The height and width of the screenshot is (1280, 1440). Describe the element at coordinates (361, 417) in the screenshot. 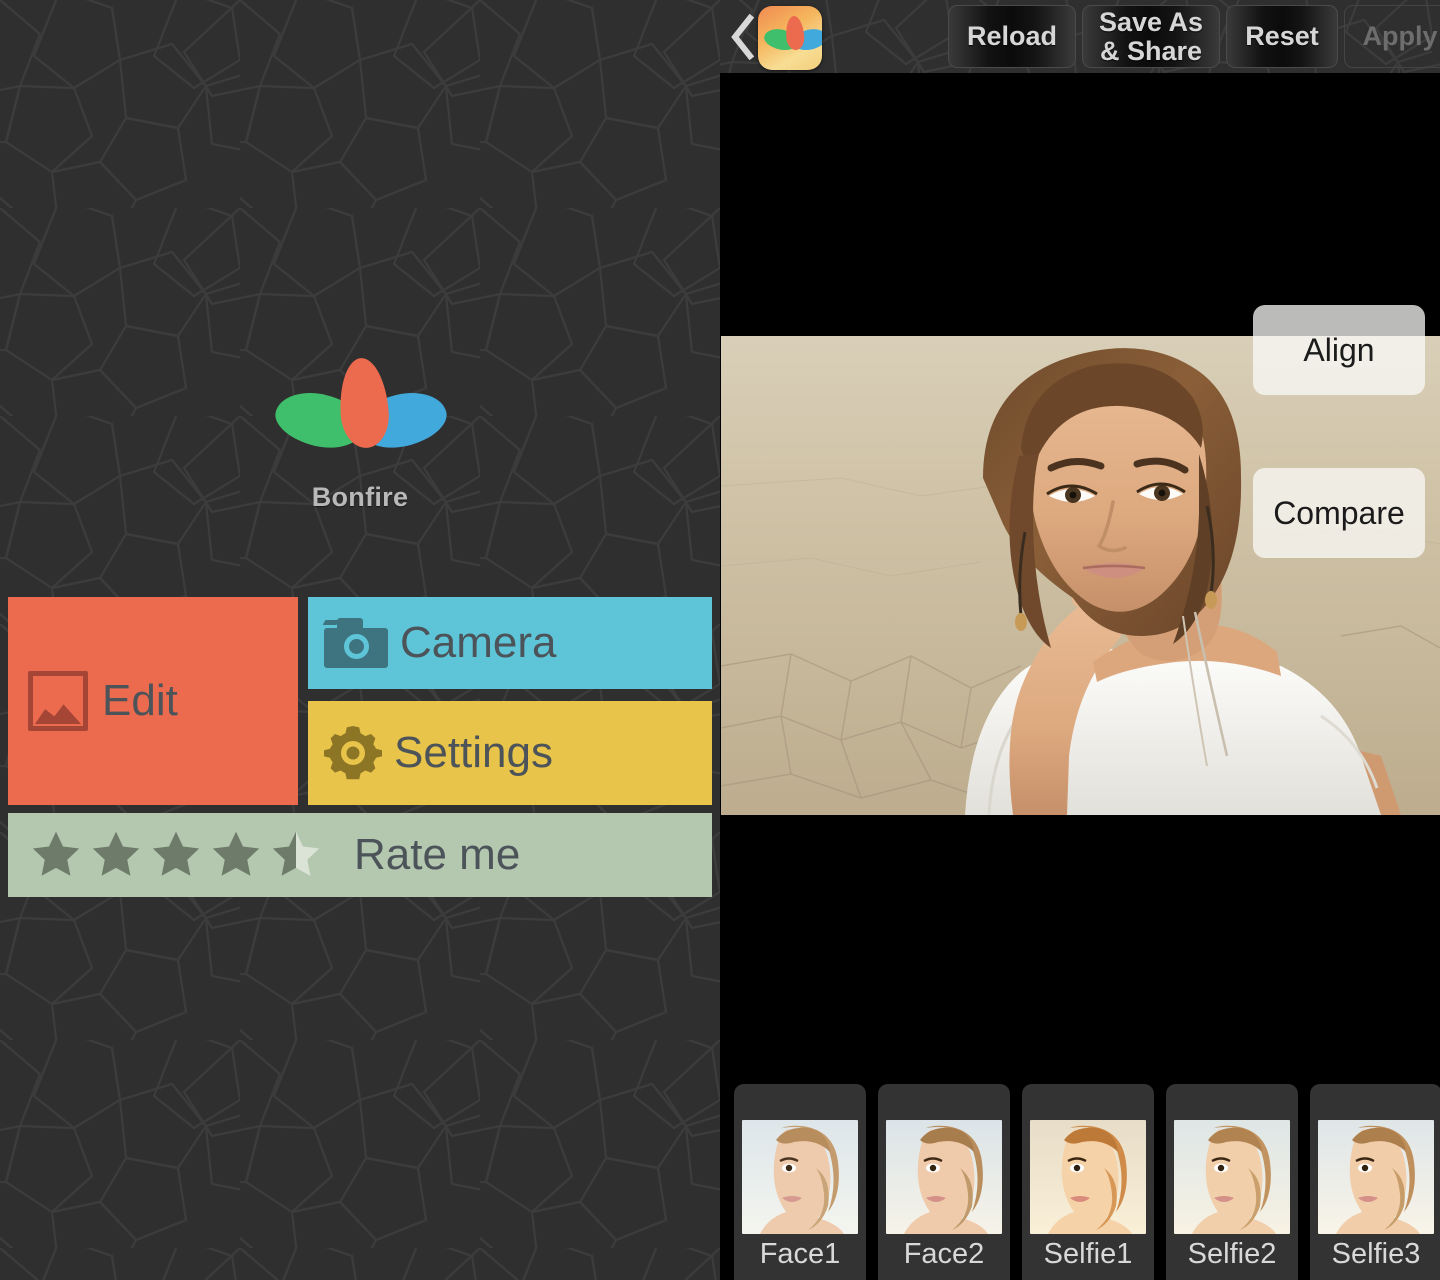

I see `three-leaf-logo-icon` at that location.